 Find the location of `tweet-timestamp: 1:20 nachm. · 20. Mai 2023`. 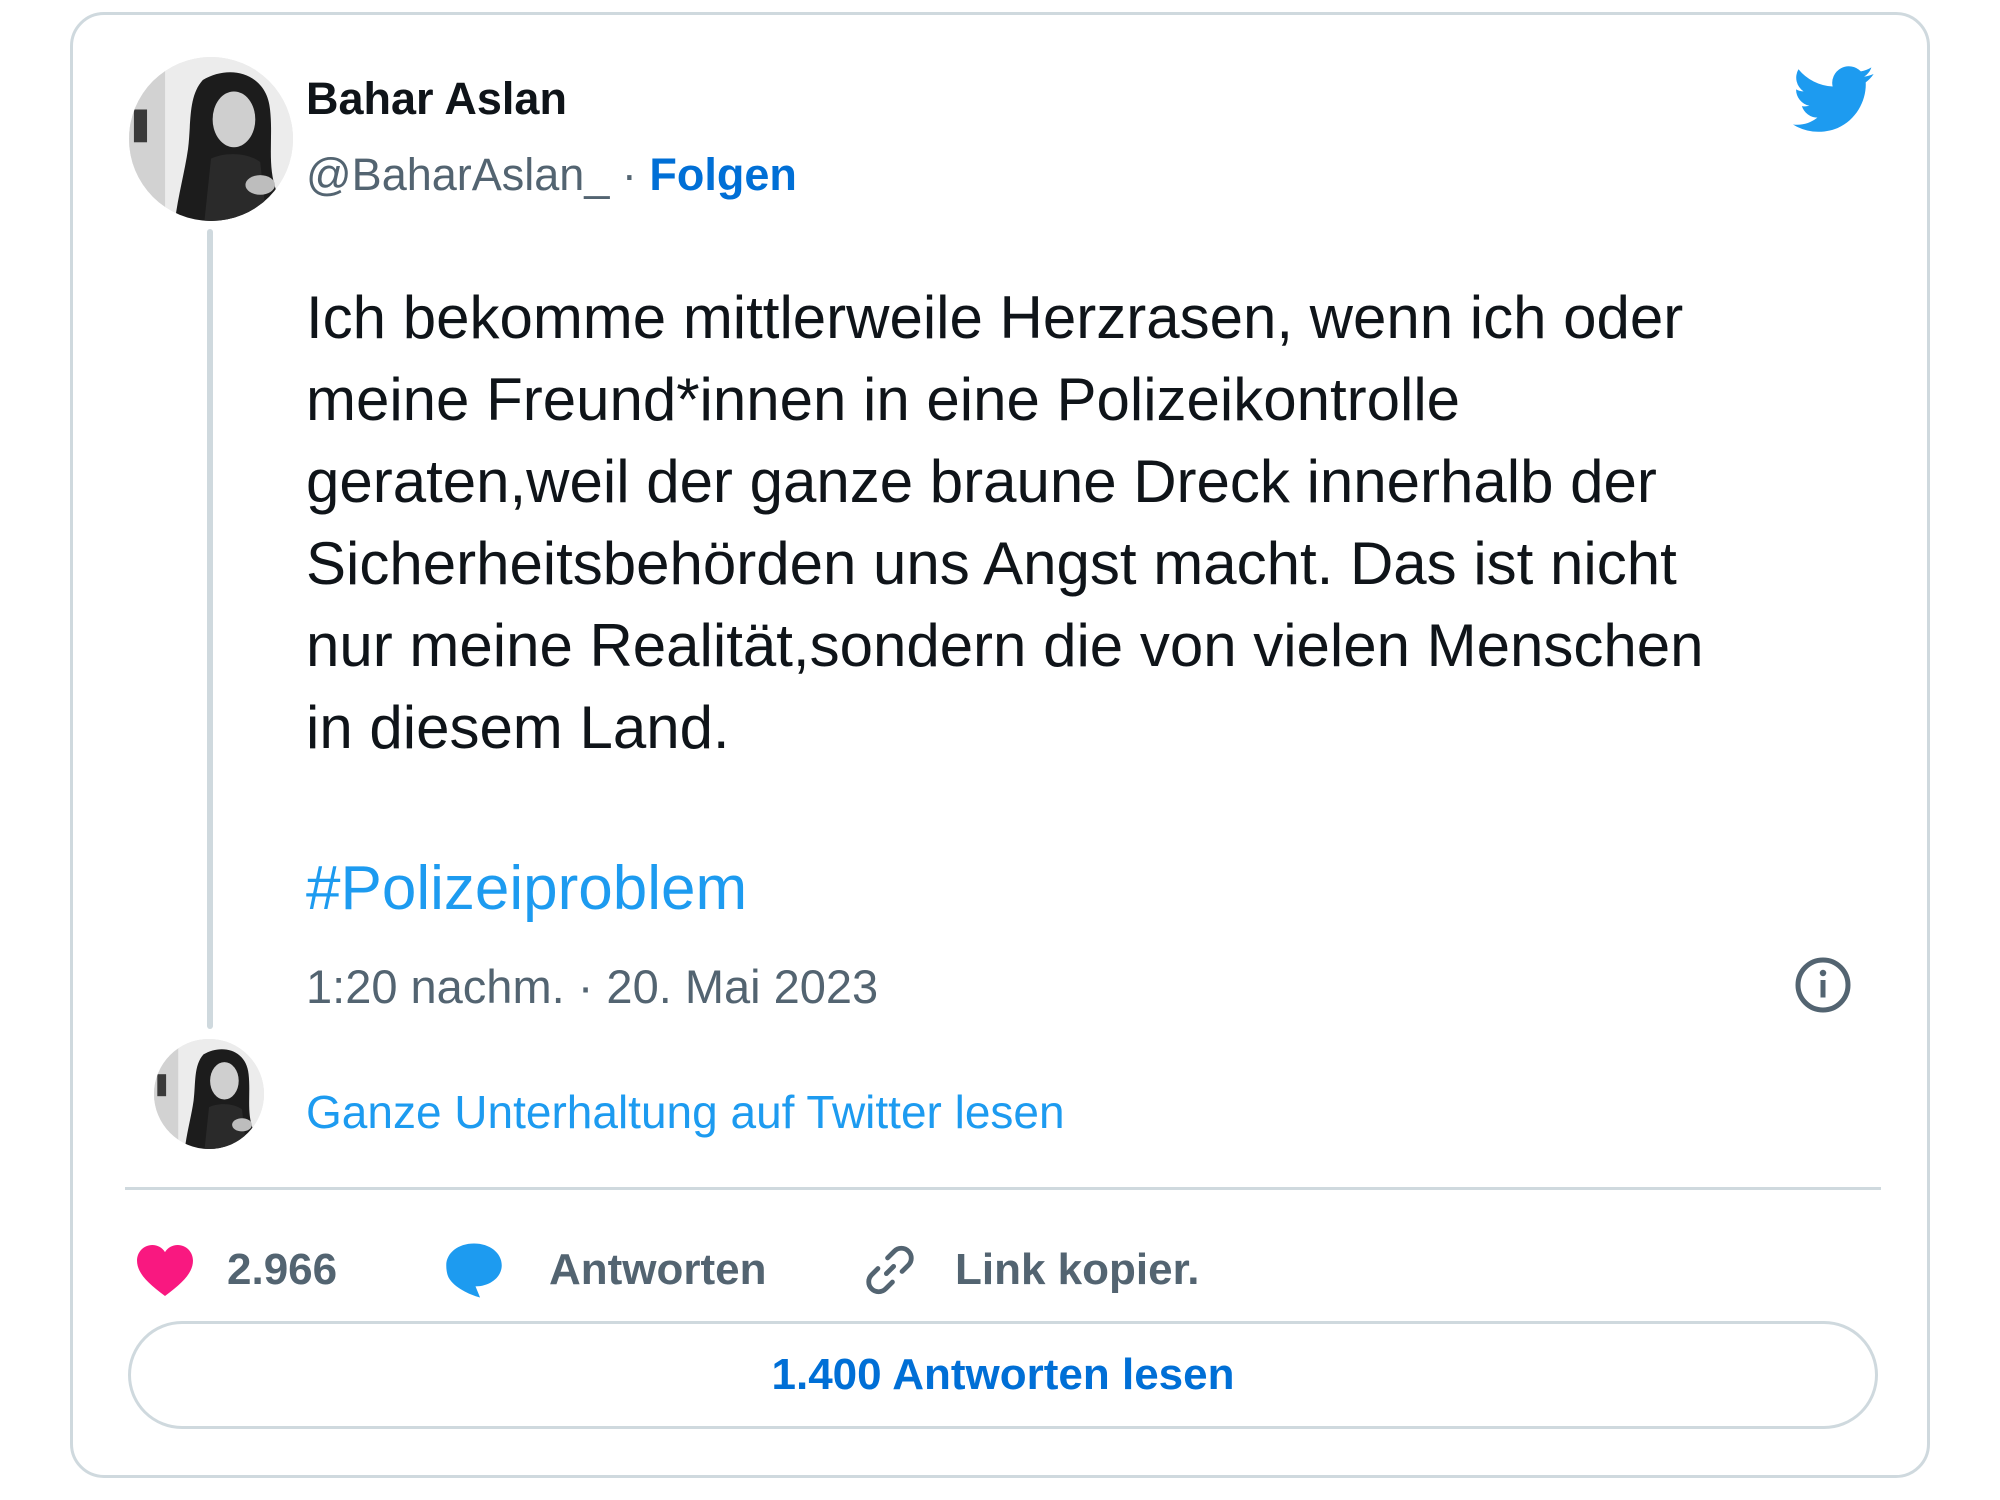

tweet-timestamp: 1:20 nachm. · 20. Mai 2023 is located at coordinates (592, 986).